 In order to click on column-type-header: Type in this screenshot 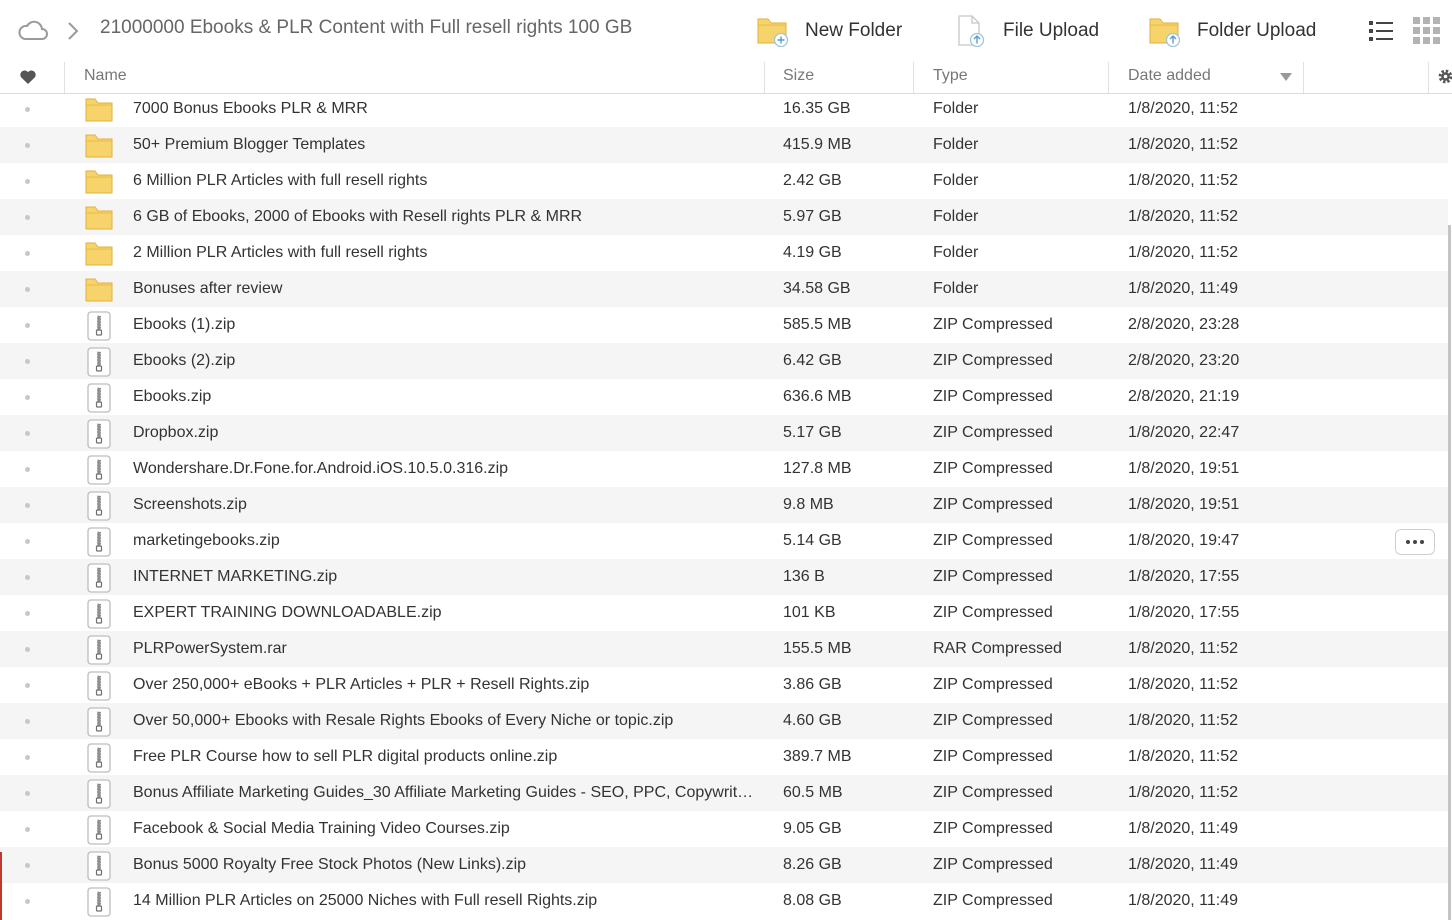, I will do `click(950, 77)`.